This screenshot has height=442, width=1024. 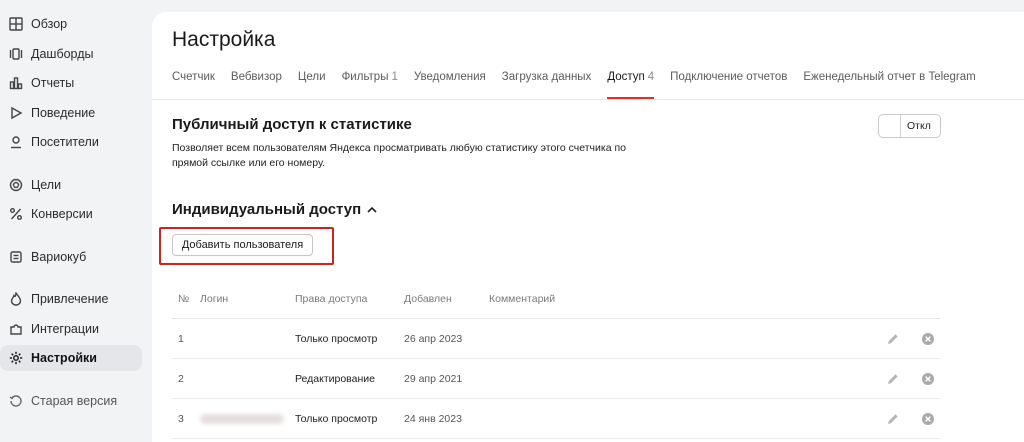 I want to click on public-access-toggle: Откл, so click(x=909, y=126).